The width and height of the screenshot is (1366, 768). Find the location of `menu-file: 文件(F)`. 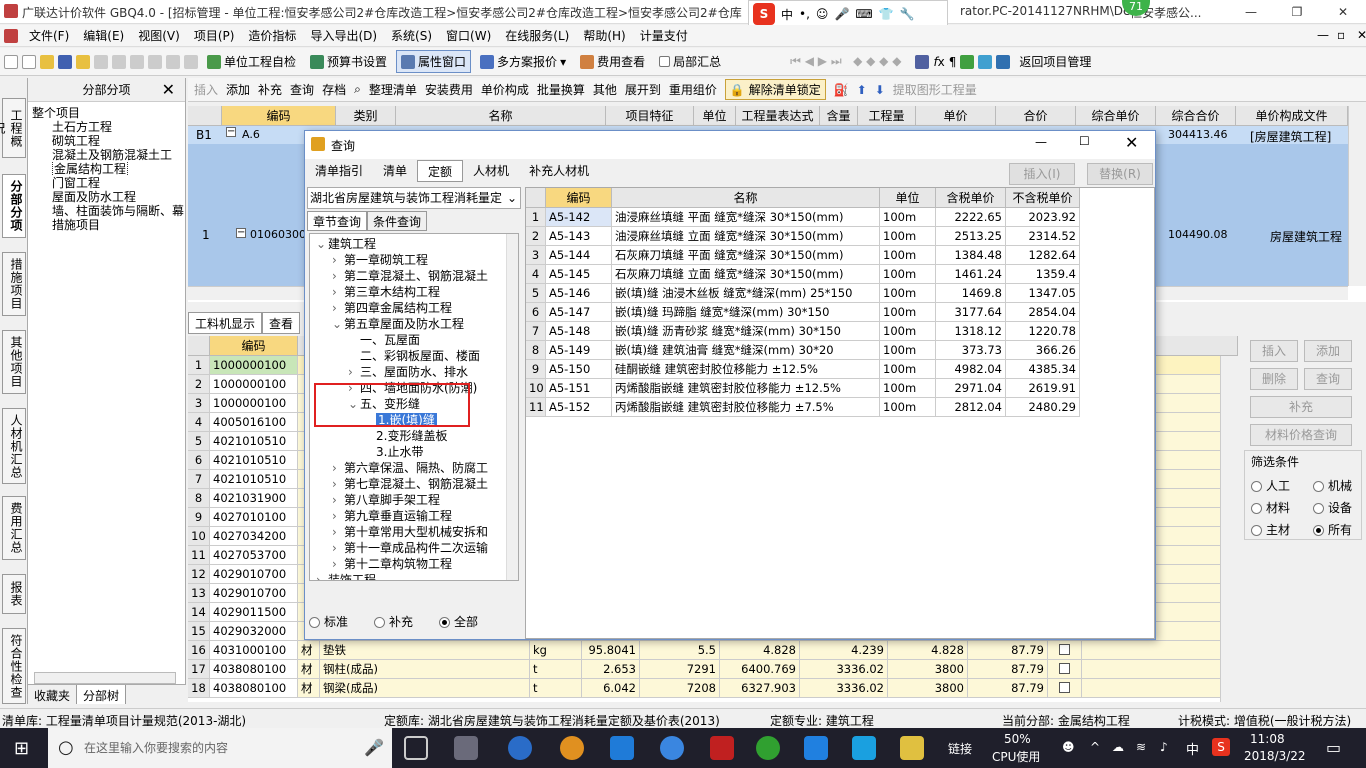

menu-file: 文件(F) is located at coordinates (49, 35).